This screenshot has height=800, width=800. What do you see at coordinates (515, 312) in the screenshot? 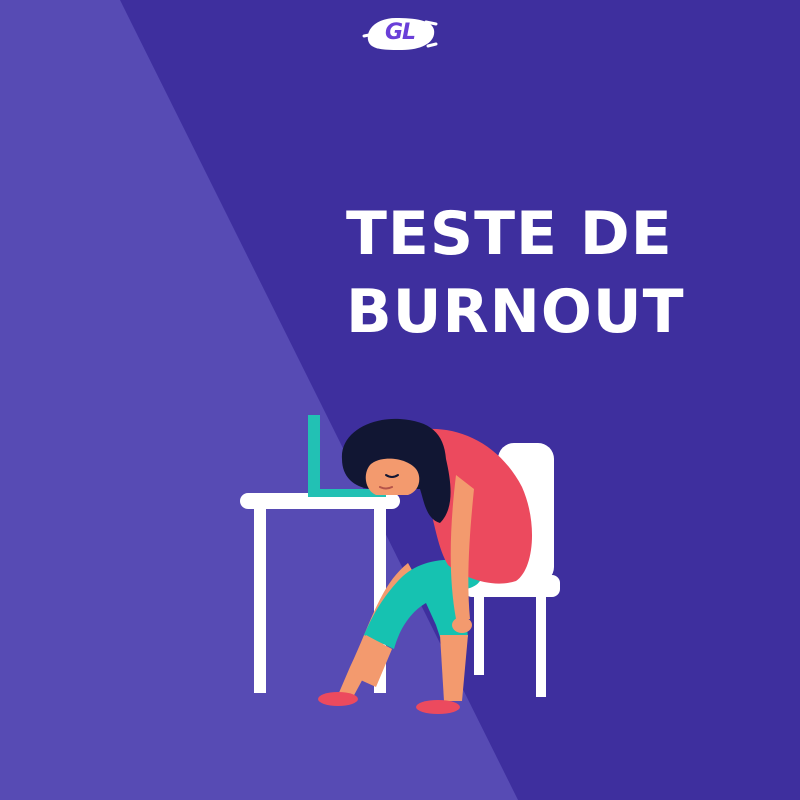
I see `title-line-2: BURNOUT` at bounding box center [515, 312].